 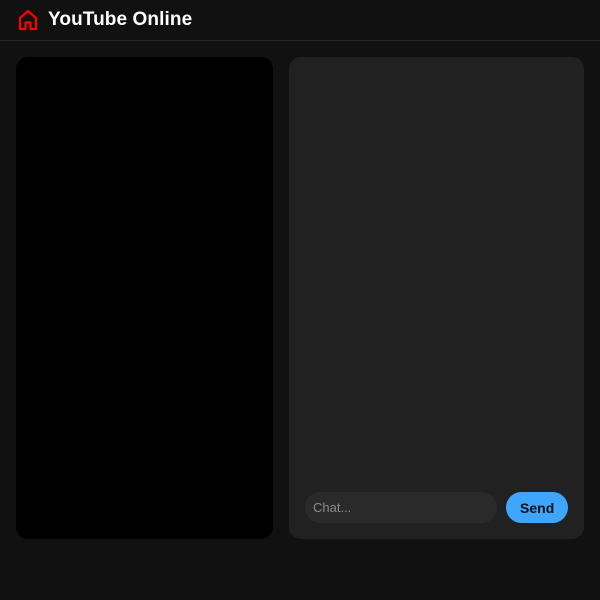 I want to click on page-title: YouTube Online, so click(x=120, y=19).